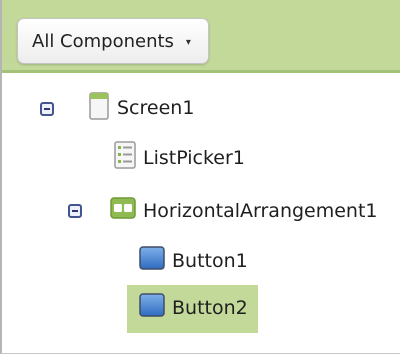 This screenshot has height=355, width=400. I want to click on horizontal-arrangement-icon, so click(123, 208).